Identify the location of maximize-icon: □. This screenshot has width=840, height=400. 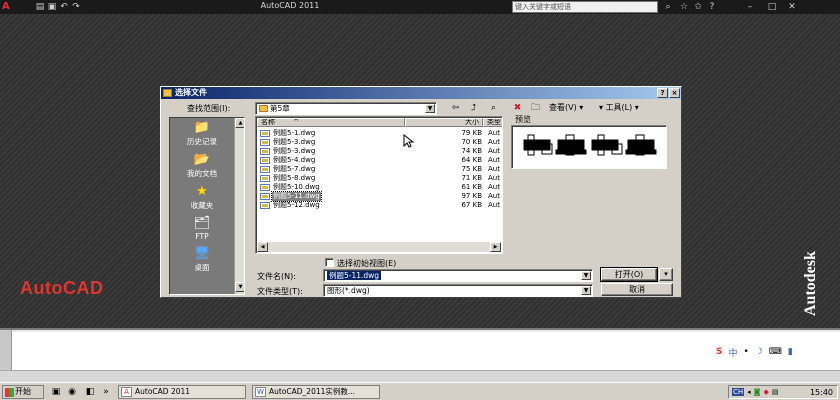
(772, 7).